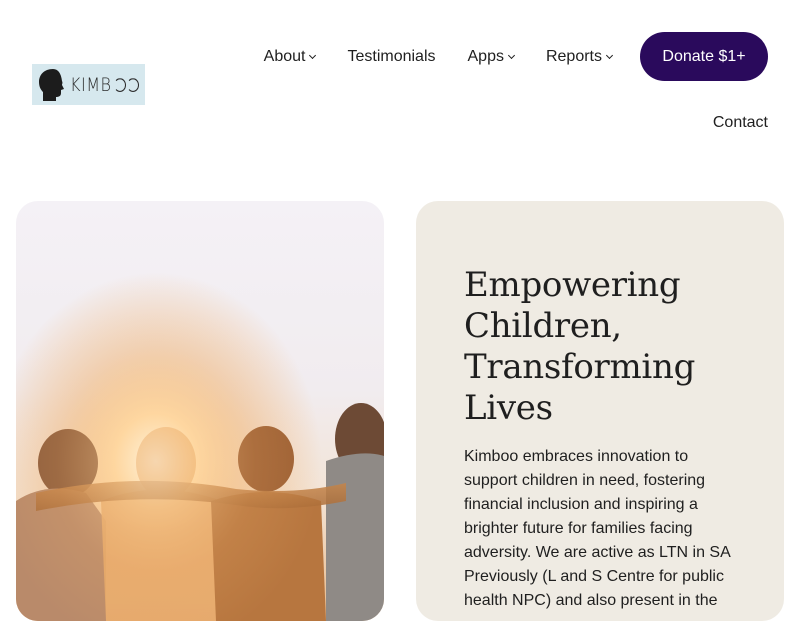  I want to click on head-silhouette-icon, so click(51, 84).